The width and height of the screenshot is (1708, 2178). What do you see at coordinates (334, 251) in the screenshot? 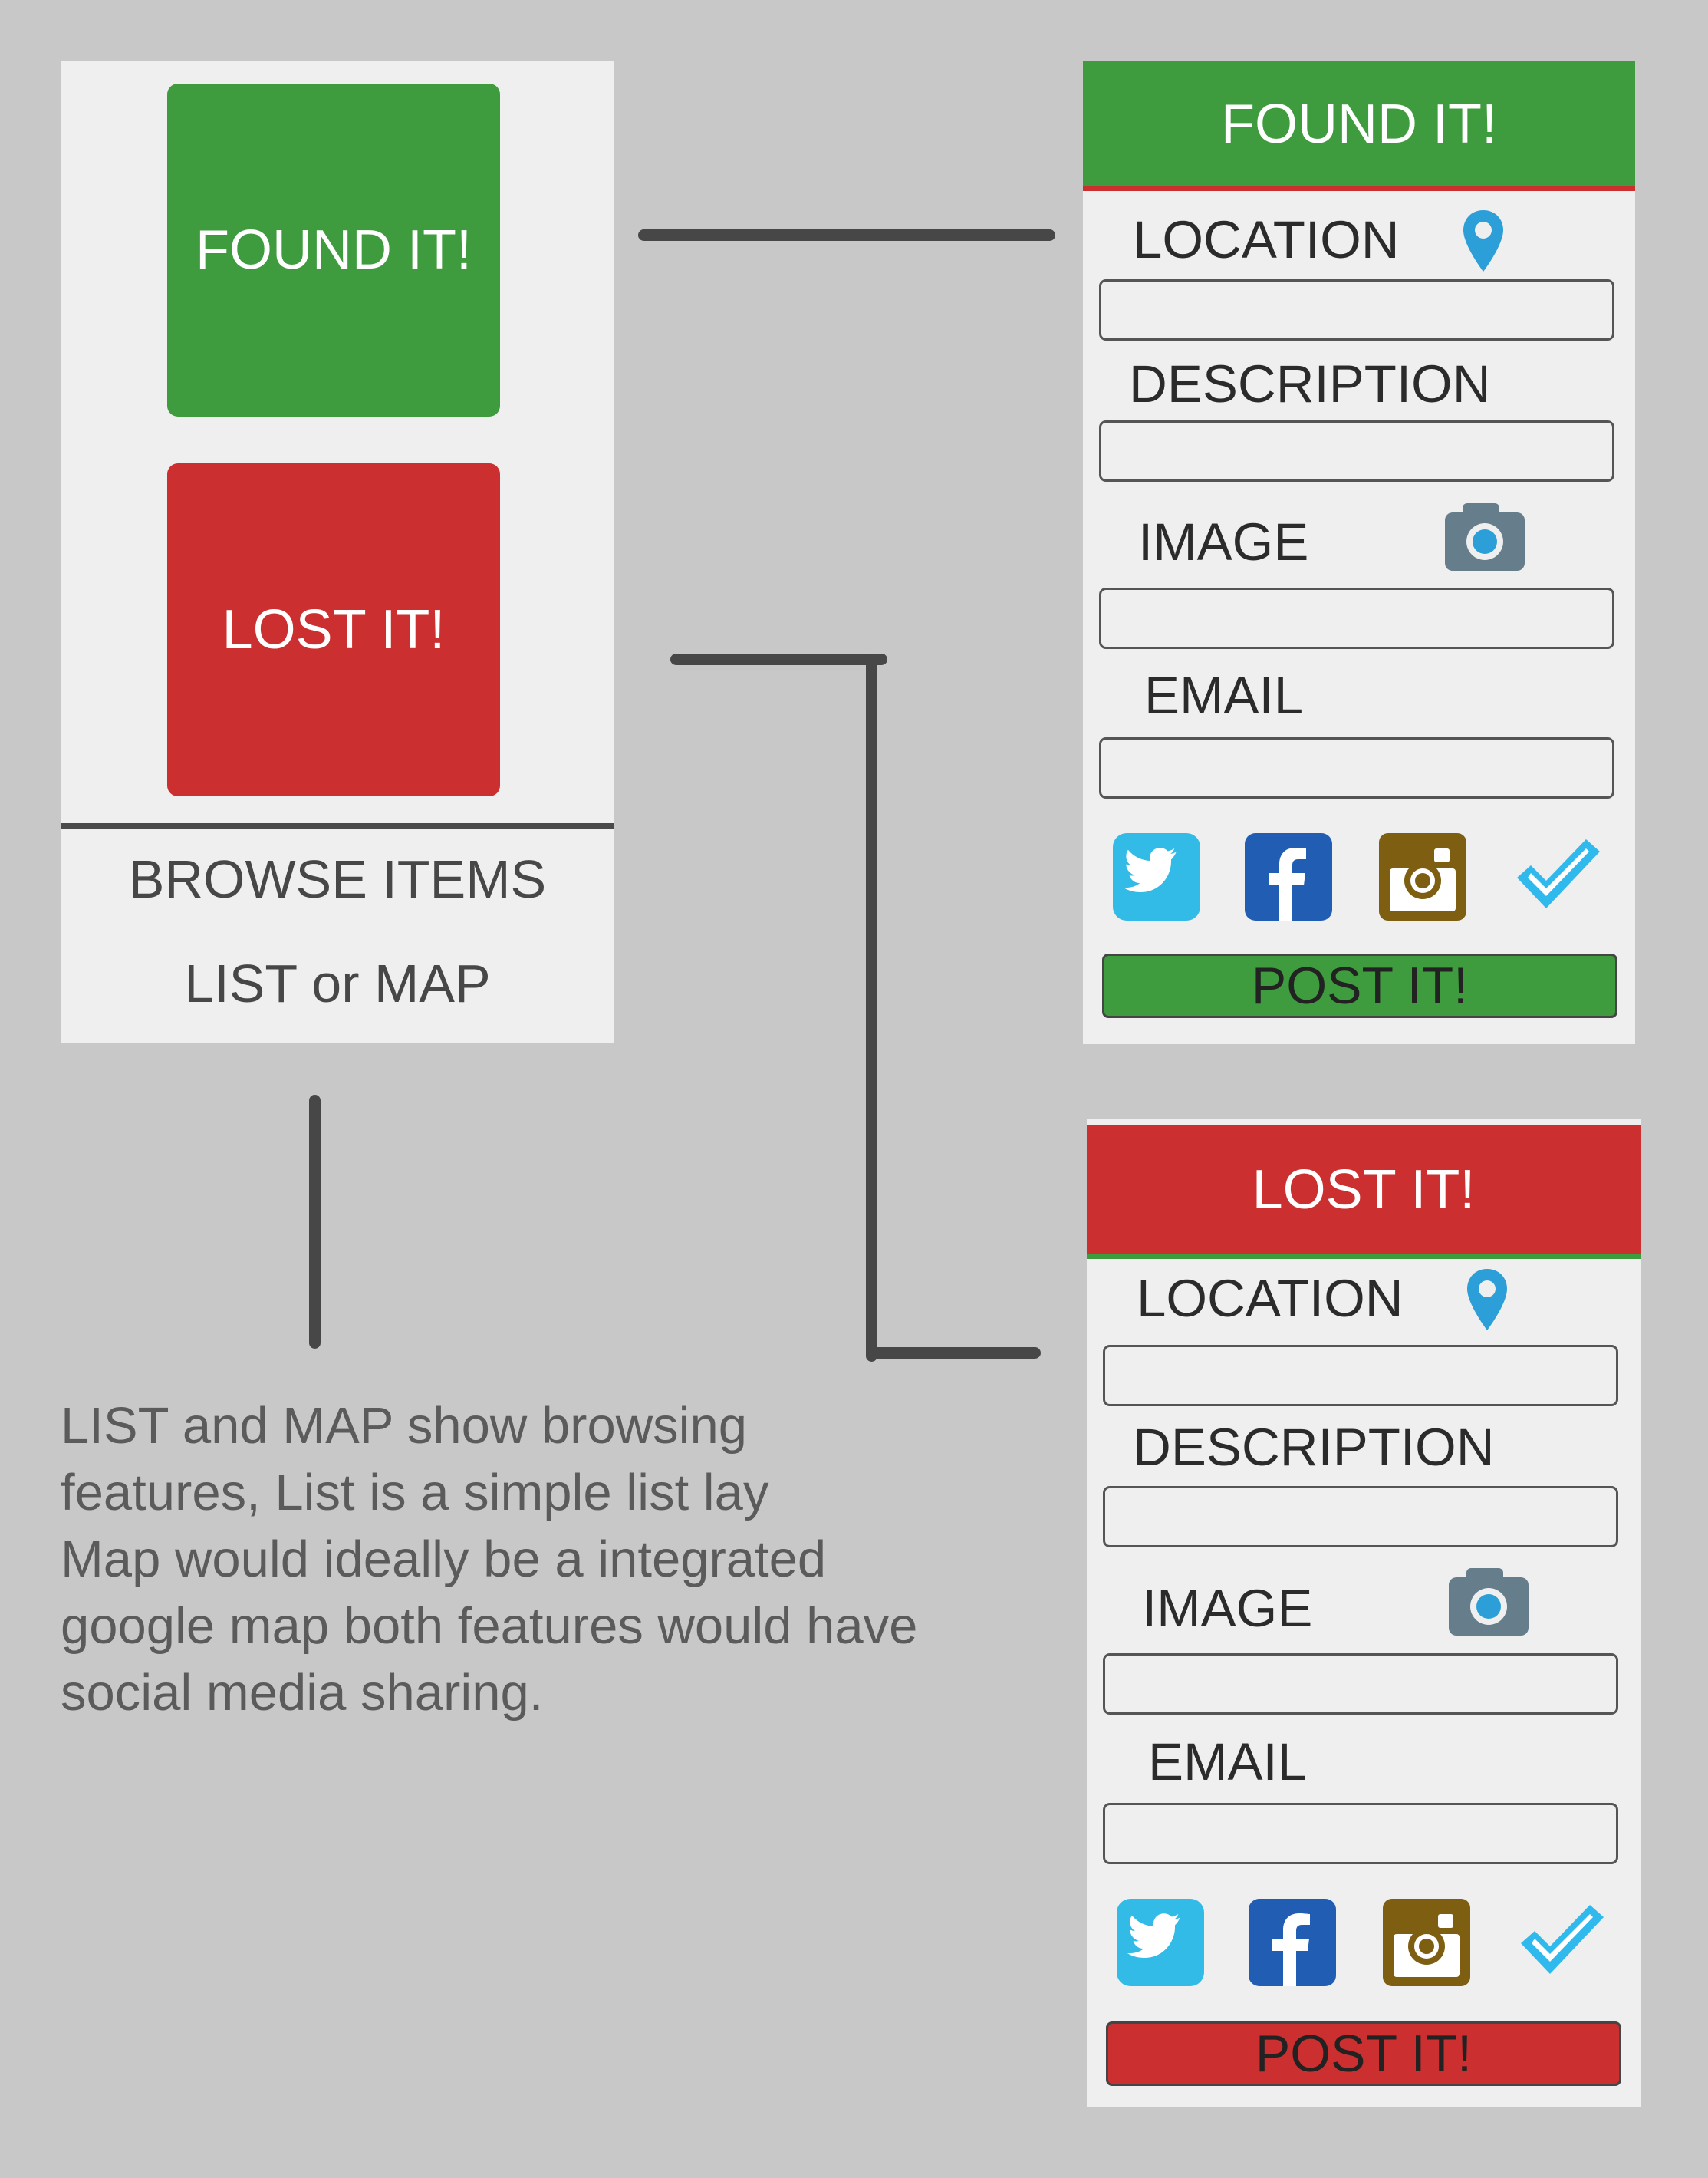
I see `found-it-button: FOUND IT!` at bounding box center [334, 251].